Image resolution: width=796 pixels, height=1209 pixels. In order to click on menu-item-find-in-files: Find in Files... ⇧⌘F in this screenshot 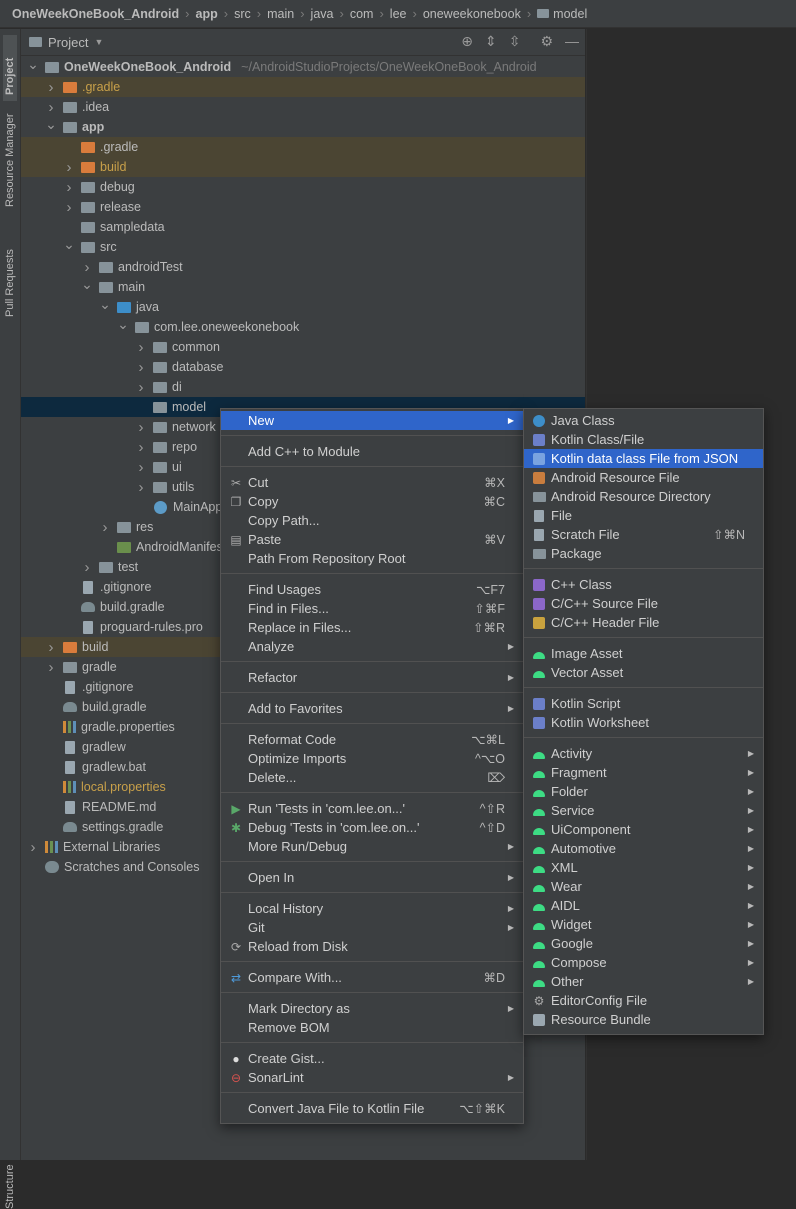, I will do `click(372, 608)`.